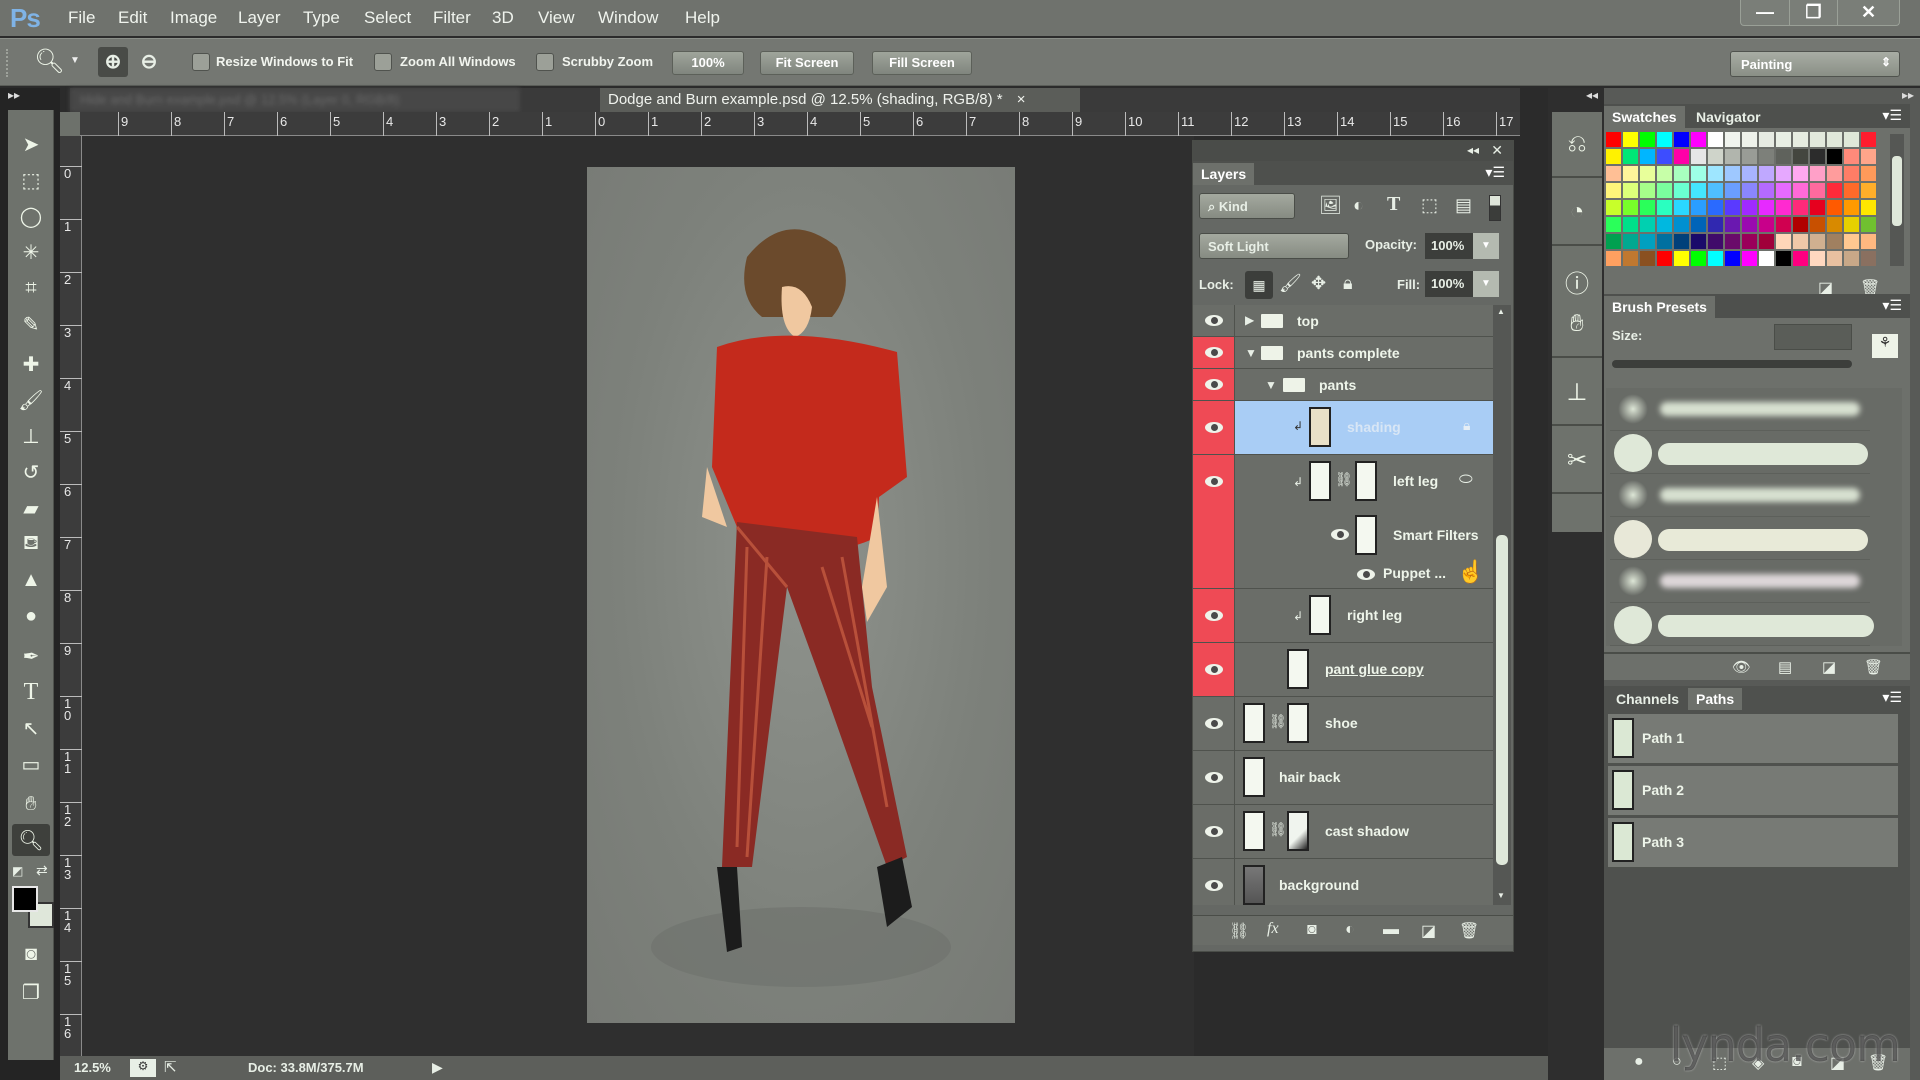 The width and height of the screenshot is (1920, 1080). I want to click on zoom-level: 12.5%, so click(92, 1067).